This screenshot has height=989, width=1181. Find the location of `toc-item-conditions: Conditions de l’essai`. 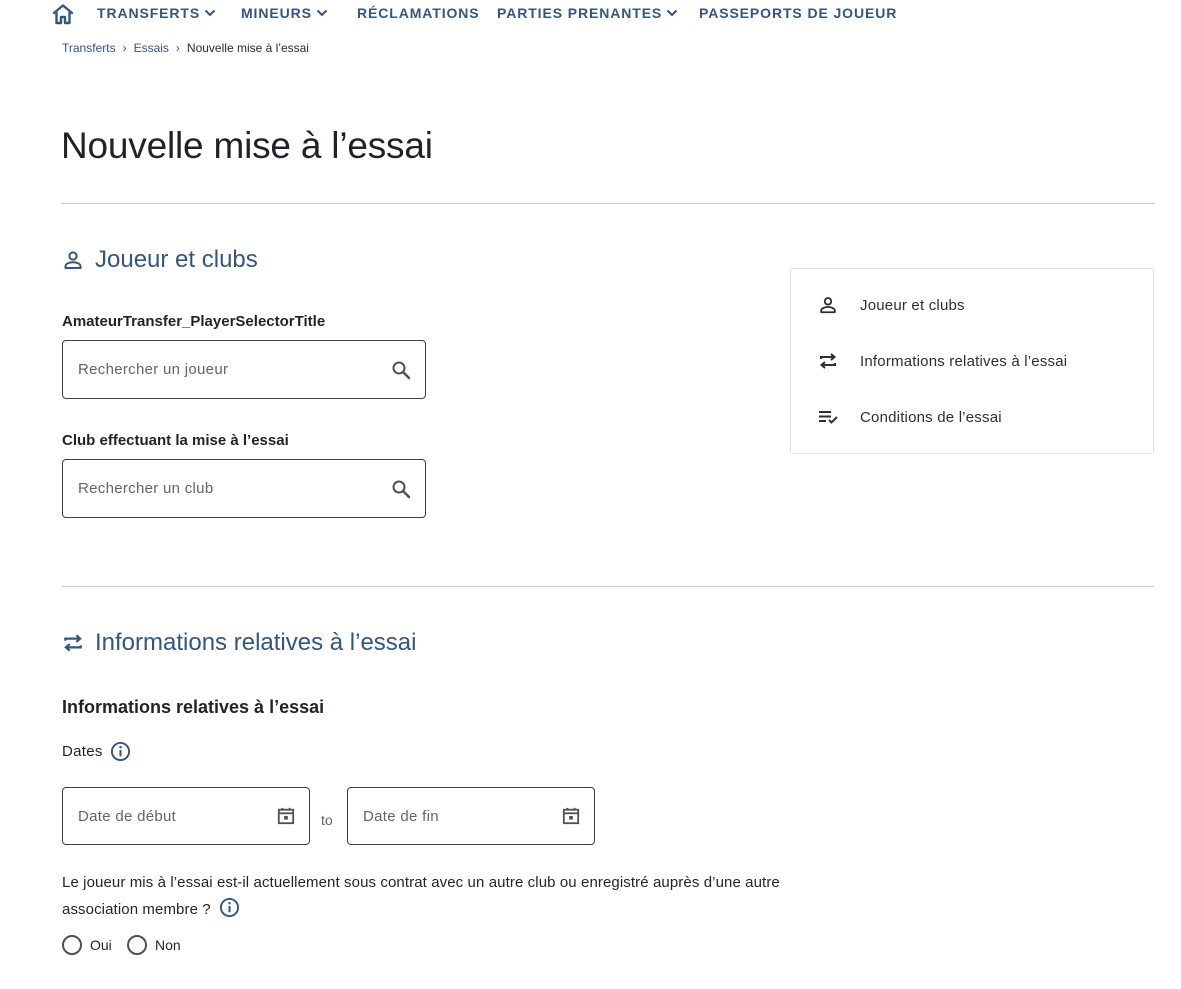

toc-item-conditions: Conditions de l’essai is located at coordinates (909, 417).